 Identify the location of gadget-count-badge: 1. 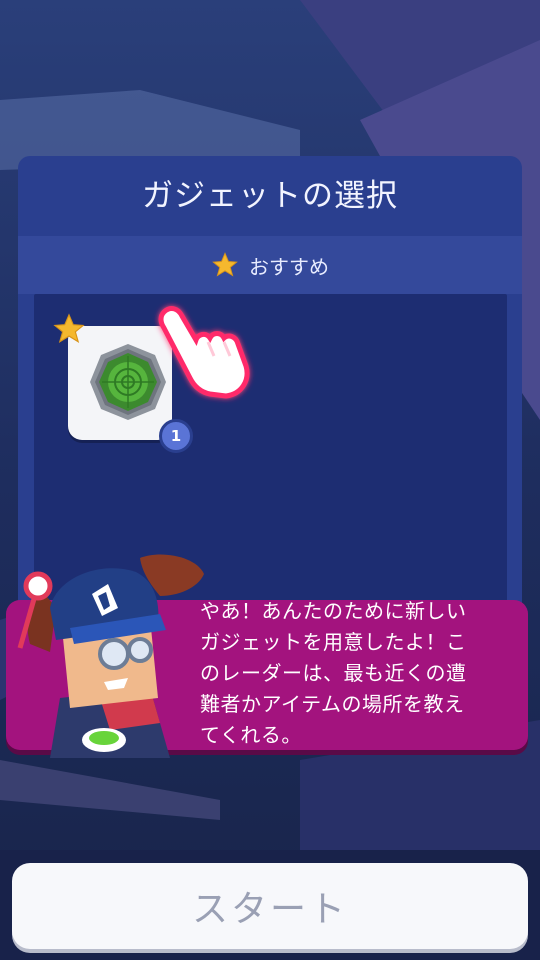
(176, 436).